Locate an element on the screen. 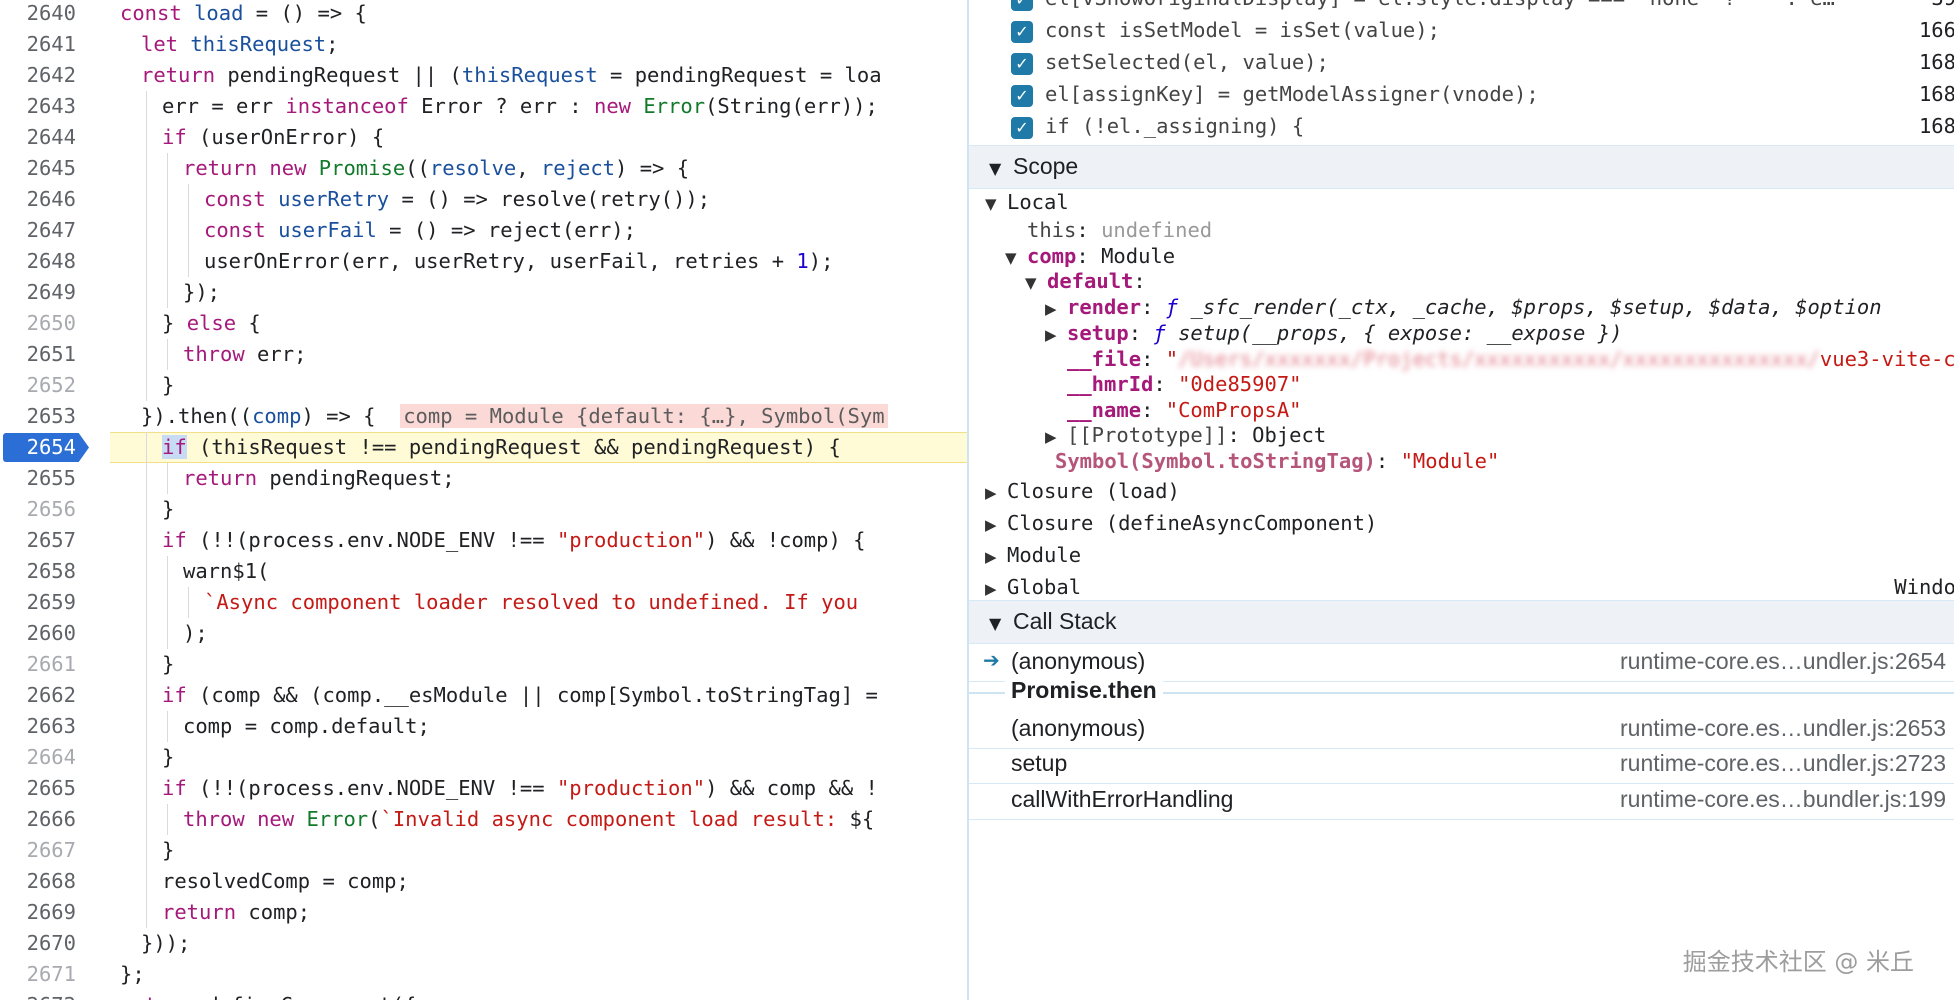 Image resolution: width=1954 pixels, height=1000 pixels. line-number: 2671 is located at coordinates (38, 974).